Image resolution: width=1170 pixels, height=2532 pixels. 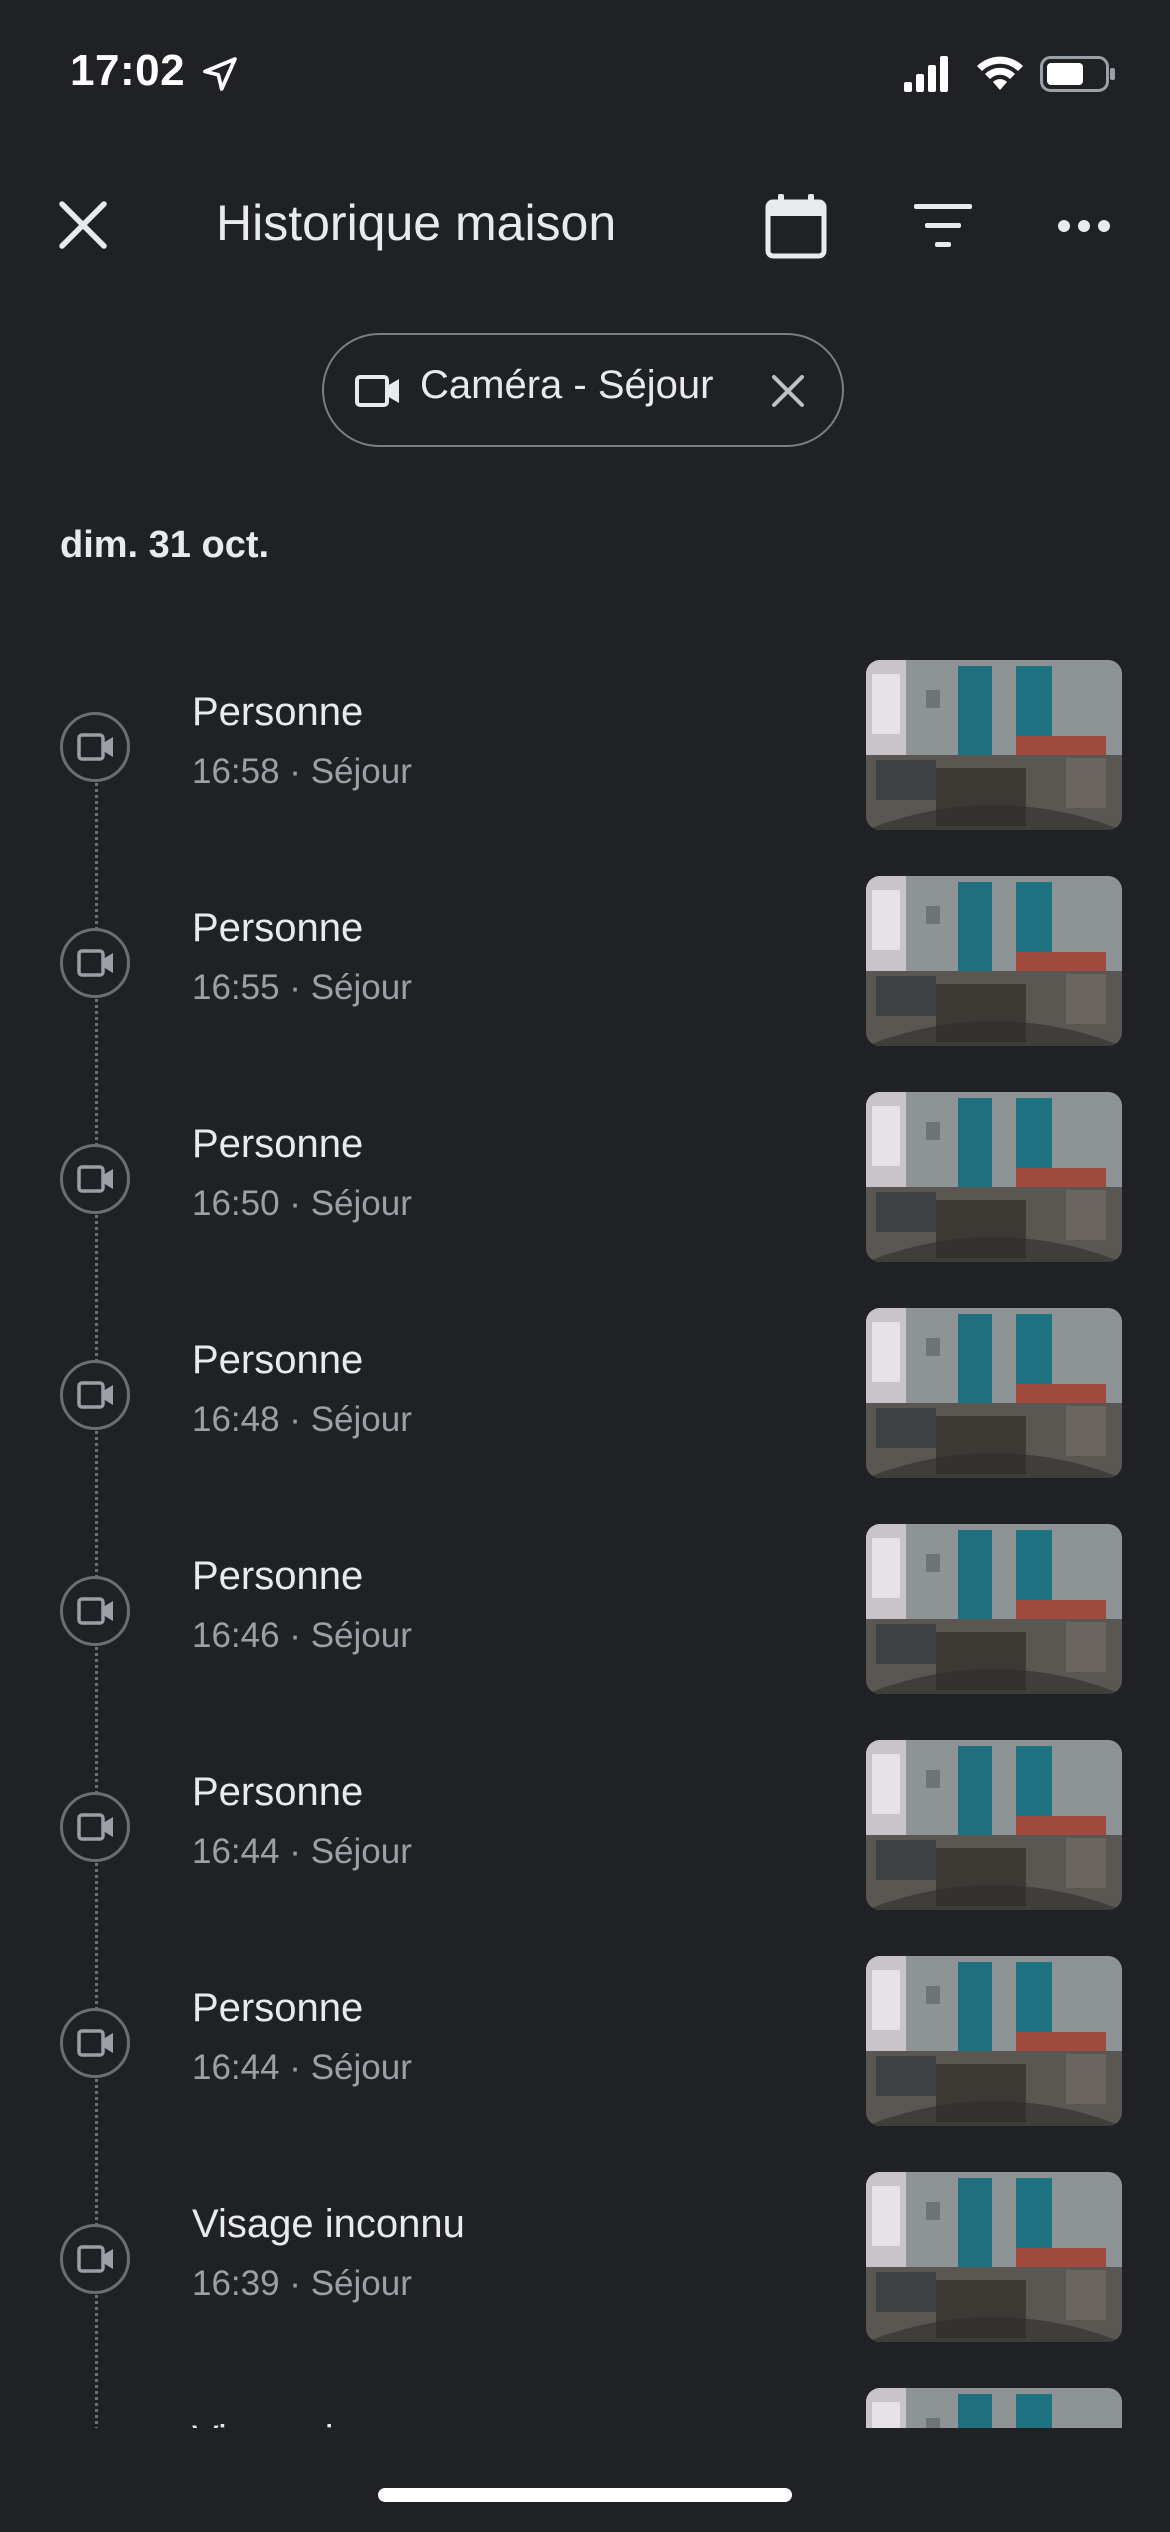 What do you see at coordinates (943, 226) in the screenshot?
I see `filter-icon` at bounding box center [943, 226].